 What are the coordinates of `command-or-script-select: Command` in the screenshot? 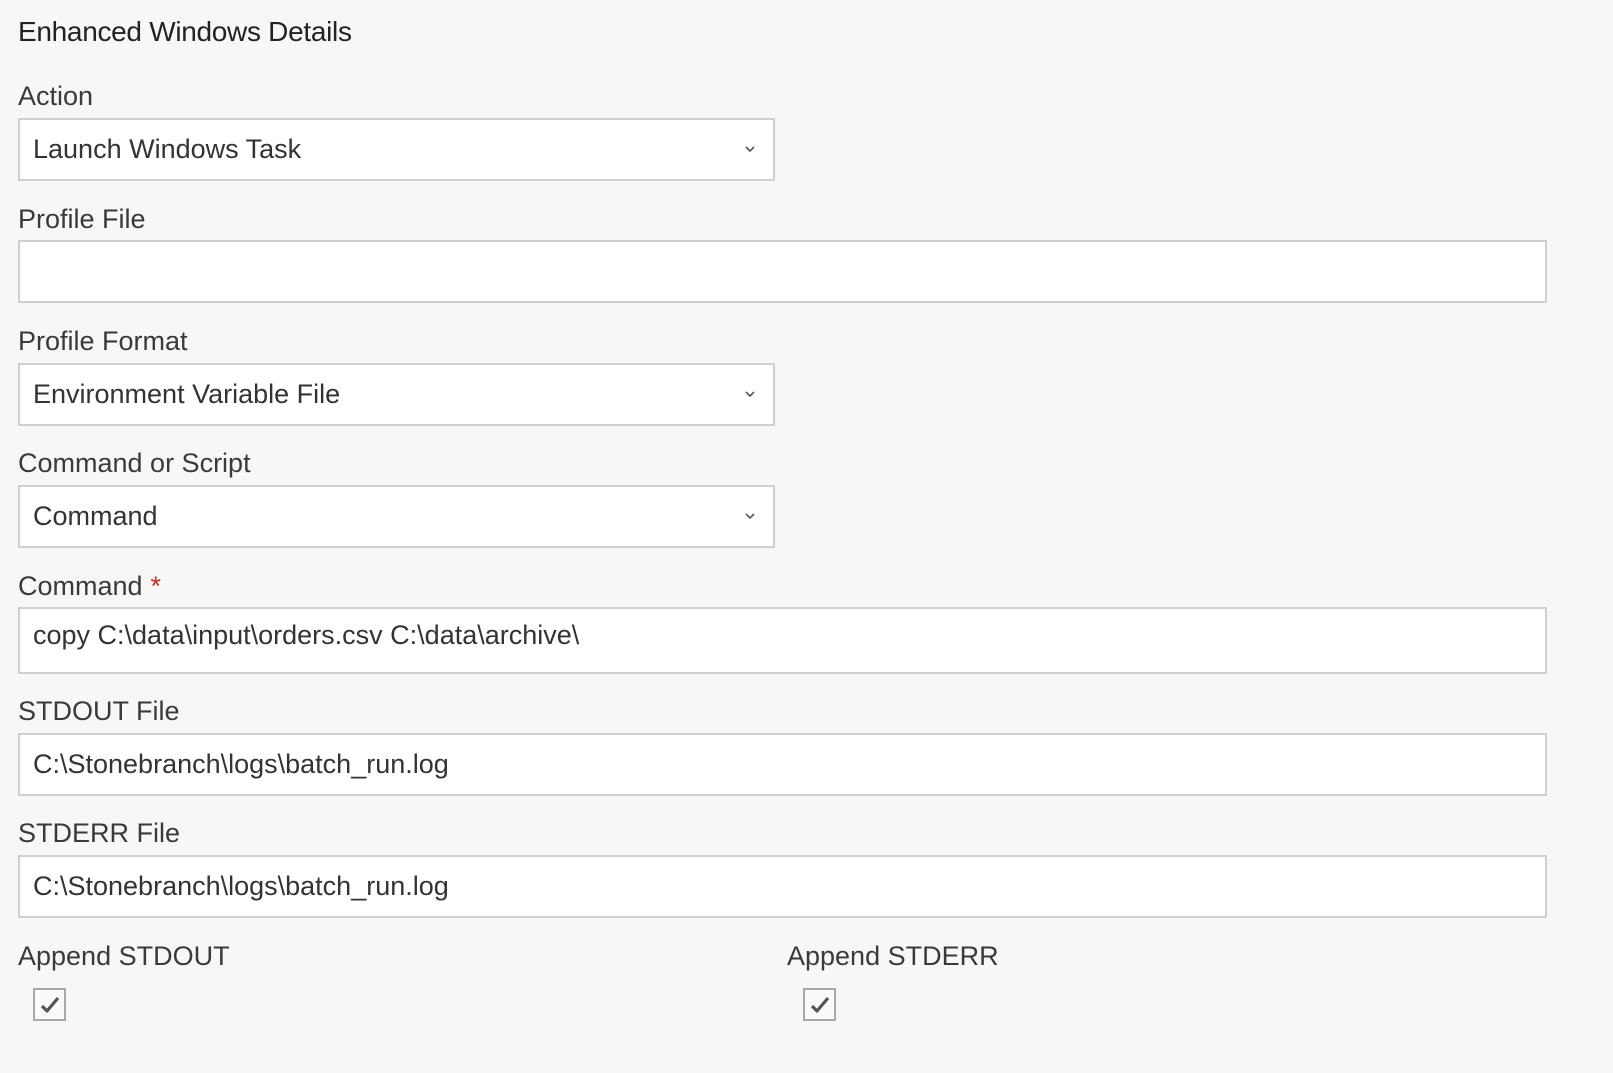 It's located at (396, 516).